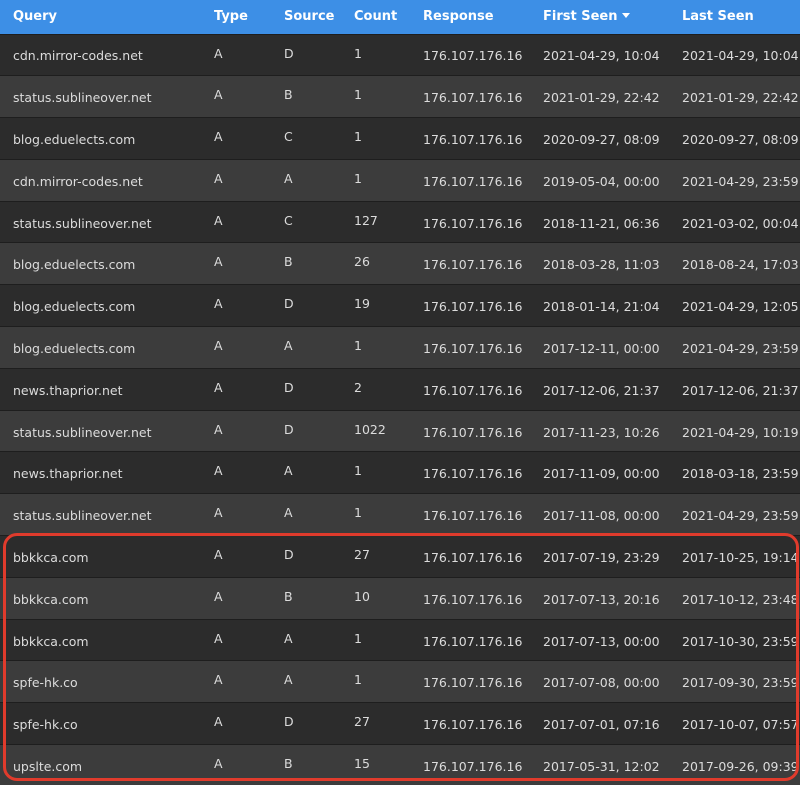 Image resolution: width=800 pixels, height=785 pixels. I want to click on cell-first-seen: 2021-01-29, 22:42, so click(601, 98).